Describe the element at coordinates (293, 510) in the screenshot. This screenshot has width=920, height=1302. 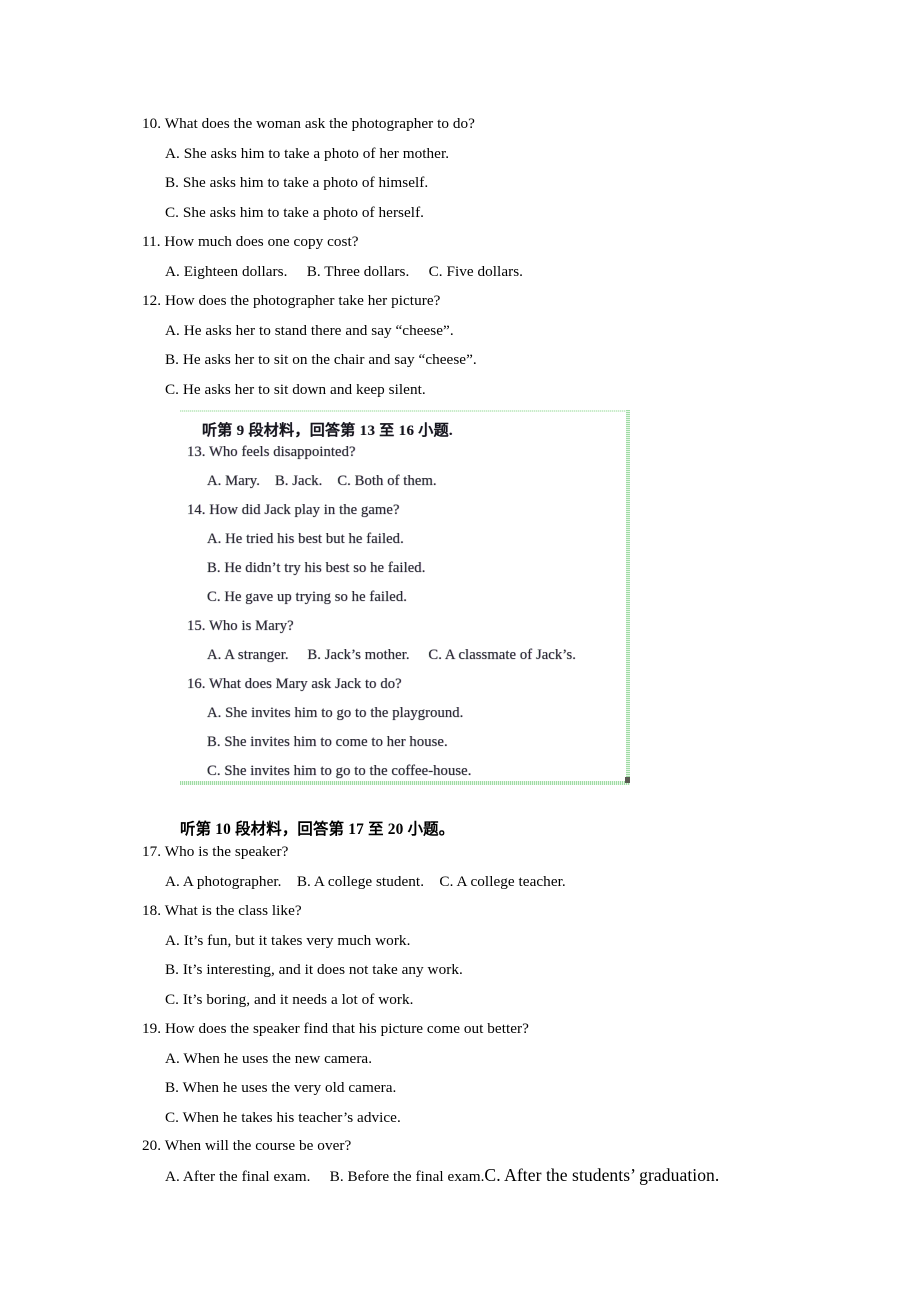
I see `question-14-stem: 14. How did Jack play in the game?` at that location.